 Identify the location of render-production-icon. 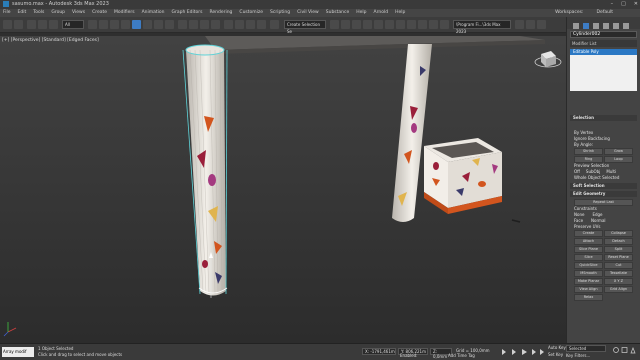
(444, 24).